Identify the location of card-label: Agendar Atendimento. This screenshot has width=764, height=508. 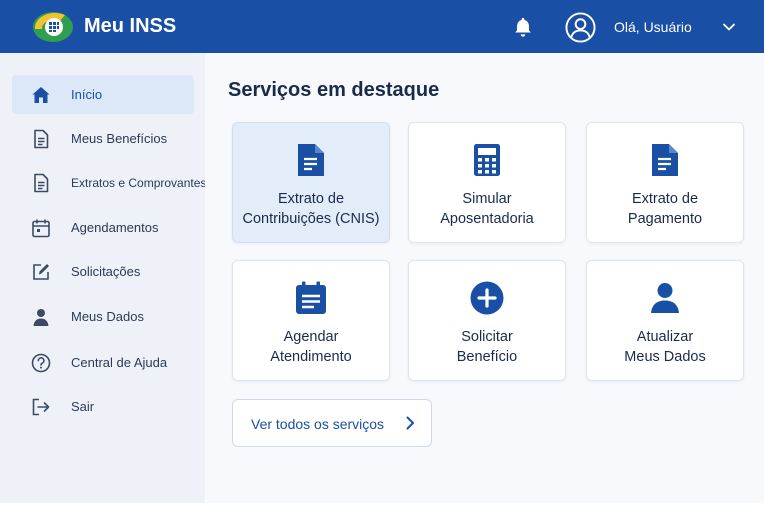
(311, 347).